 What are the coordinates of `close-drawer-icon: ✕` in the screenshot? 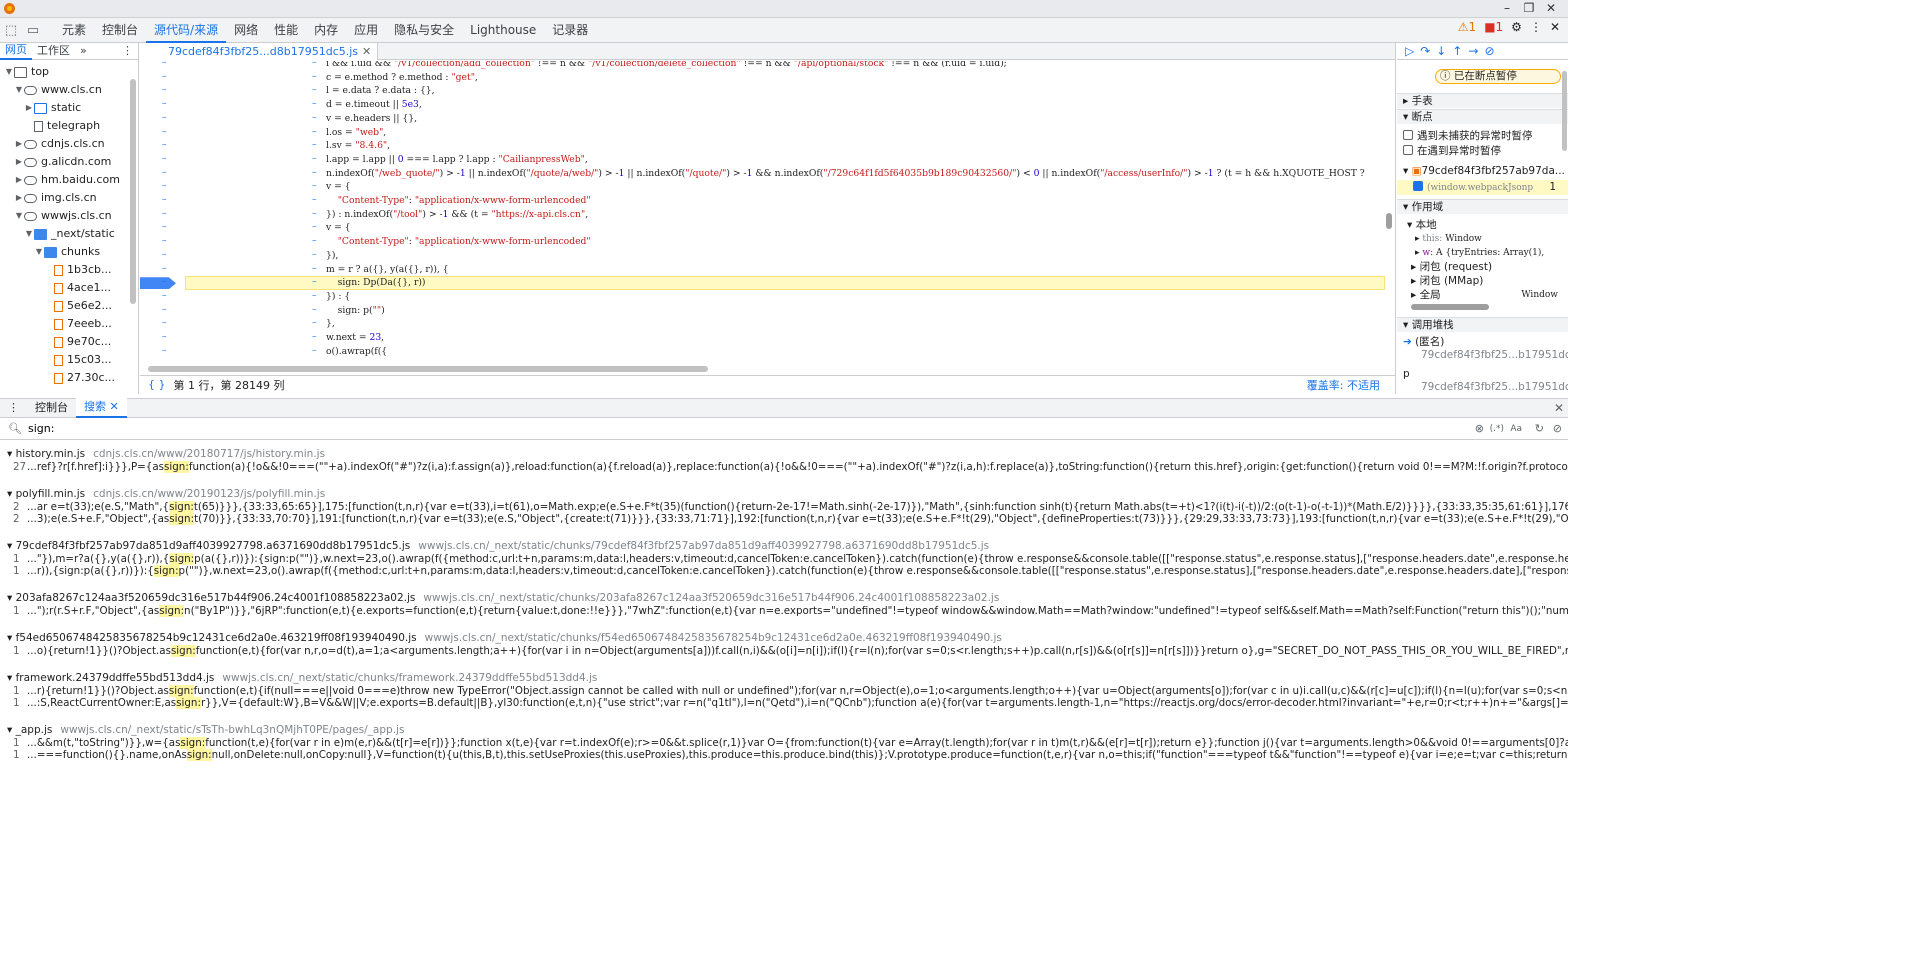 It's located at (1559, 408).